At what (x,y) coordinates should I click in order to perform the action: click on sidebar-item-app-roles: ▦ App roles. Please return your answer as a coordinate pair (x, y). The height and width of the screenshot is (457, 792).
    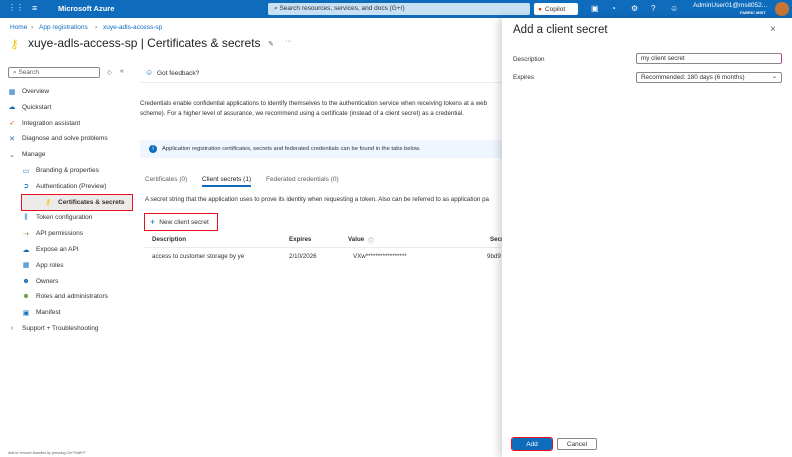
    Looking at the image, I should click on (77, 265).